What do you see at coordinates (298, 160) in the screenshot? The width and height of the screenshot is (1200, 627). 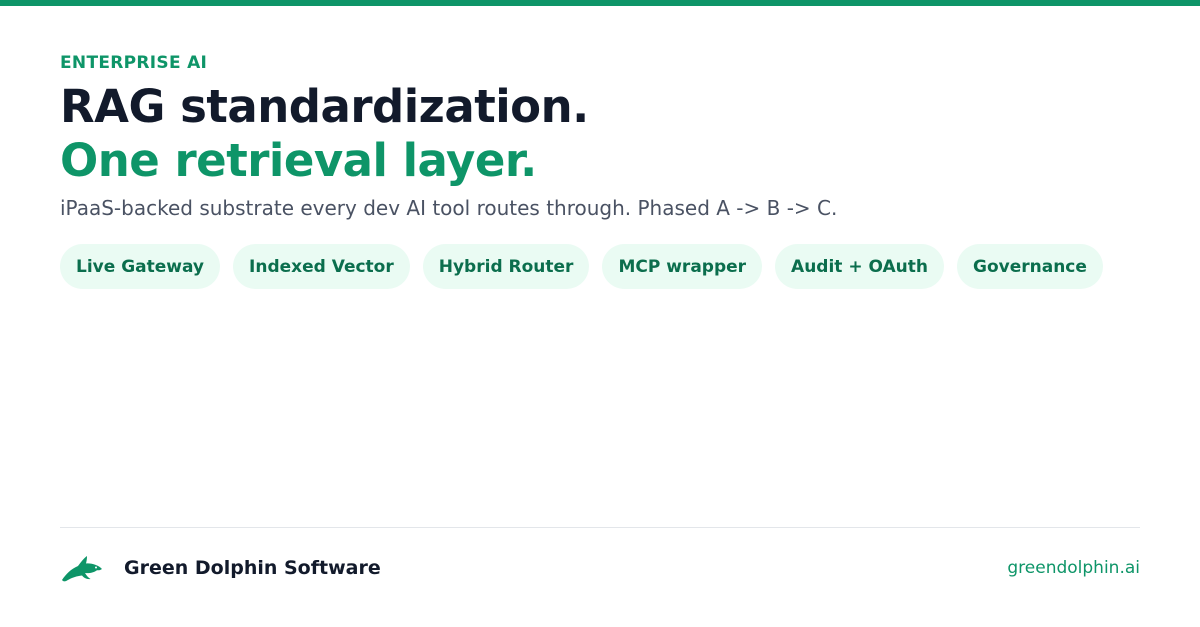 I see `headline-secondary: One retrieval layer.` at bounding box center [298, 160].